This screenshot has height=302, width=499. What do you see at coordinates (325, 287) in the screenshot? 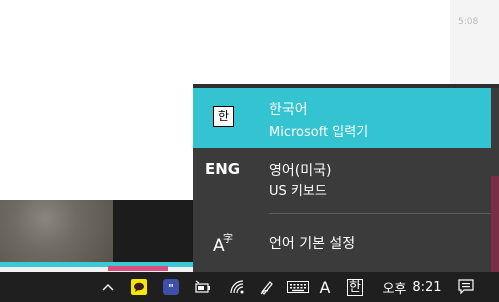
I see `input-language-indicator: A` at bounding box center [325, 287].